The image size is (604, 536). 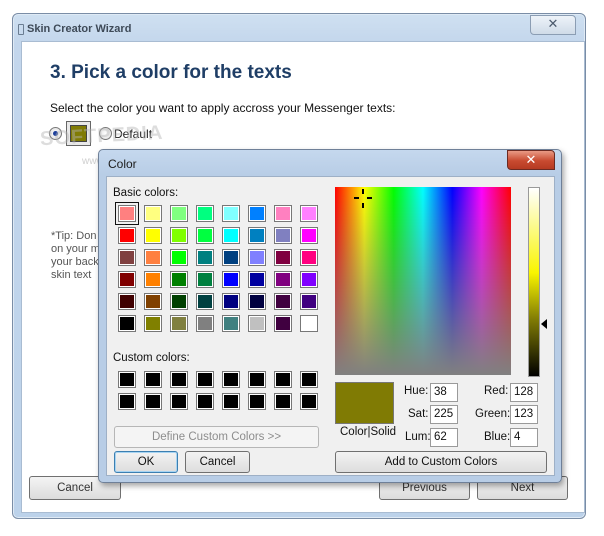 I want to click on color-dialog-title: Color, so click(x=122, y=164).